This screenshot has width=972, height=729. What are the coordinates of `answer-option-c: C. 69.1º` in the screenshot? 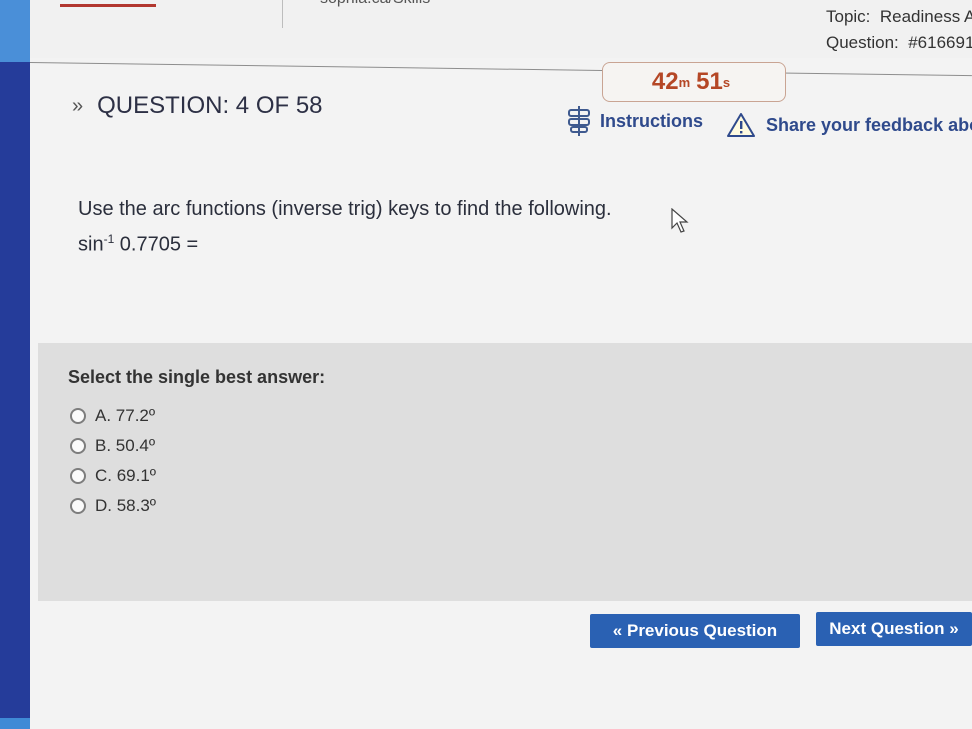 It's located at (113, 476).